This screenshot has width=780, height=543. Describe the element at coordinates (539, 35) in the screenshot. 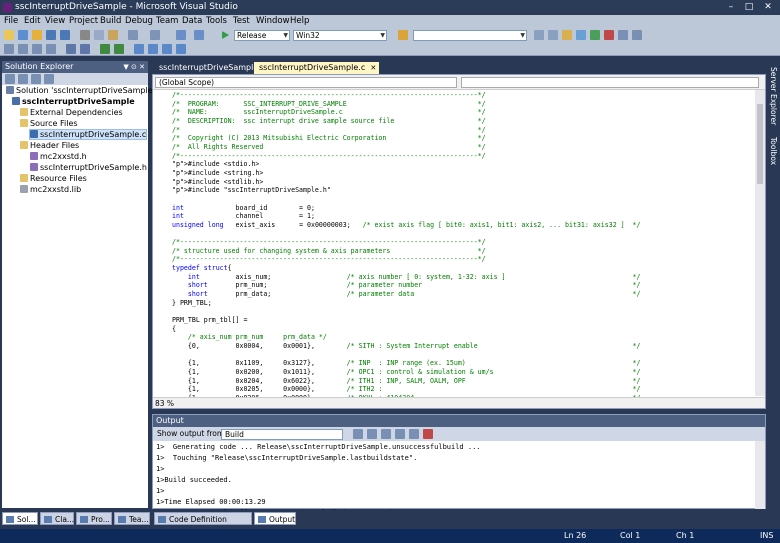

I see `solution-explorer-icon` at that location.